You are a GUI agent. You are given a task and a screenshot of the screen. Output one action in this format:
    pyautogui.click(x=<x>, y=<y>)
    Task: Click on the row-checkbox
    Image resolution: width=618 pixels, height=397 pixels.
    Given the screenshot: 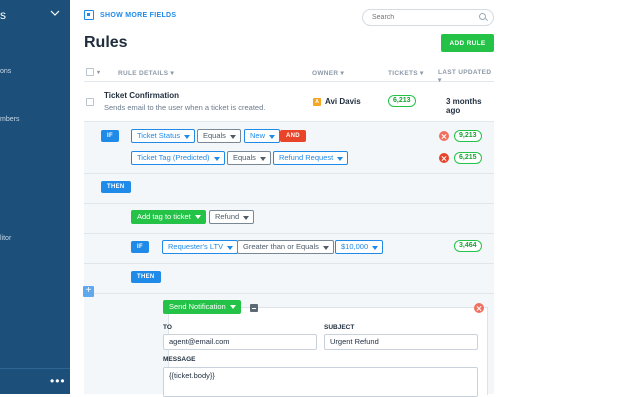 What is the action you would take?
    pyautogui.click(x=90, y=102)
    